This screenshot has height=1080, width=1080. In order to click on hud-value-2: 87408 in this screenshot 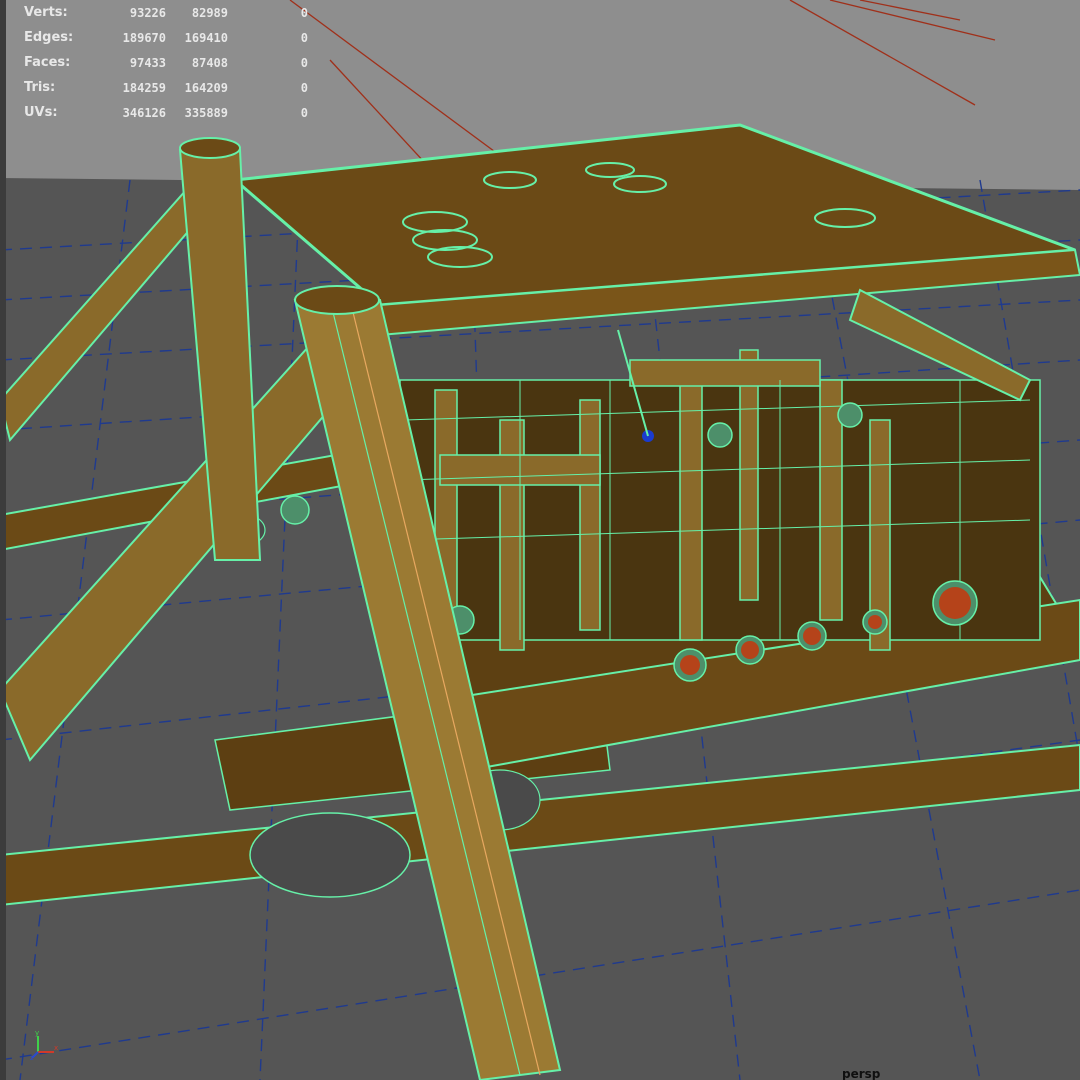, I will do `click(209, 62)`.